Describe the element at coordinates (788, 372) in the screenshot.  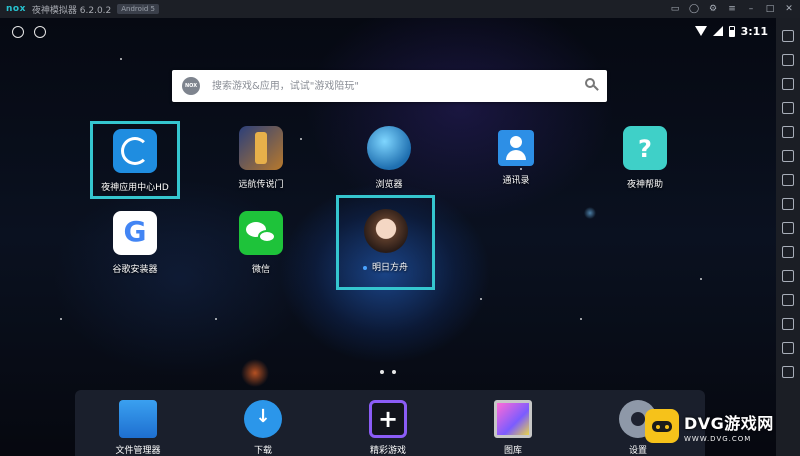
I see `home-icon` at that location.